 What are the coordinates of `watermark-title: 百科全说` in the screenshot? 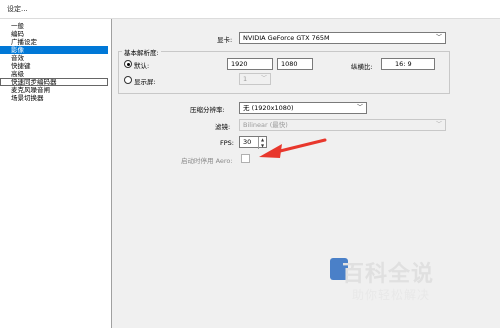 It's located at (388, 274).